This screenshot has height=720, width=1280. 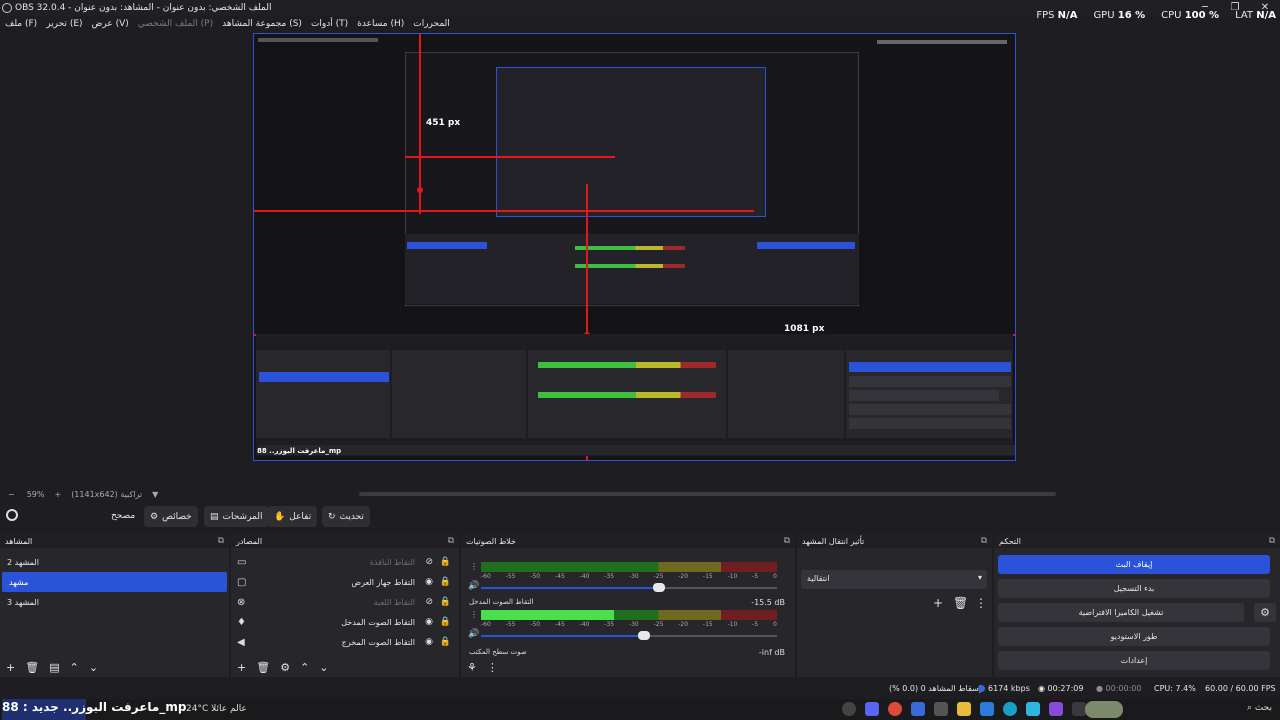 I want to click on mail-icon, so click(x=987, y=709).